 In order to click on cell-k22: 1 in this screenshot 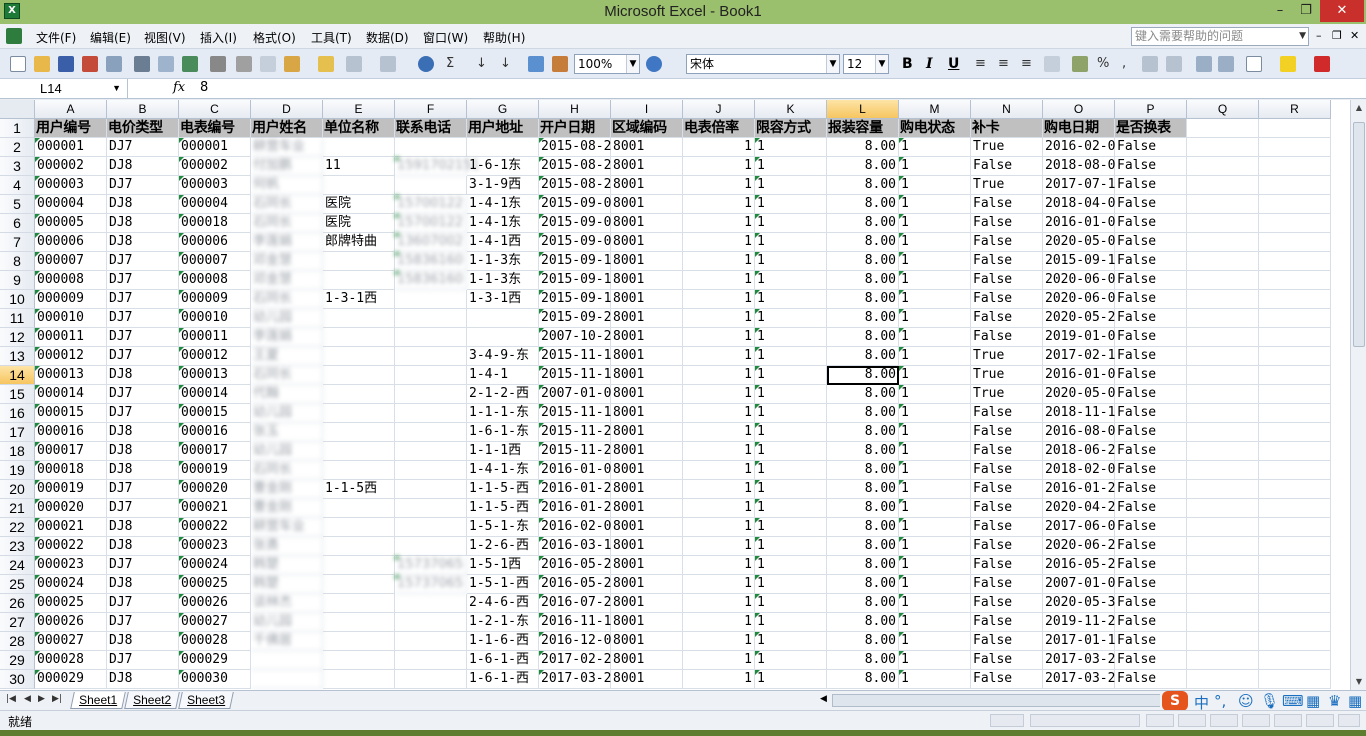, I will do `click(791, 527)`.